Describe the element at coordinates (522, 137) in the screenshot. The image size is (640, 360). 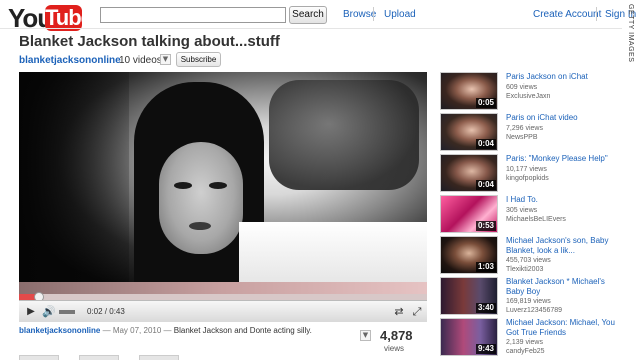
I see `related-video-author: NewsPPB` at that location.